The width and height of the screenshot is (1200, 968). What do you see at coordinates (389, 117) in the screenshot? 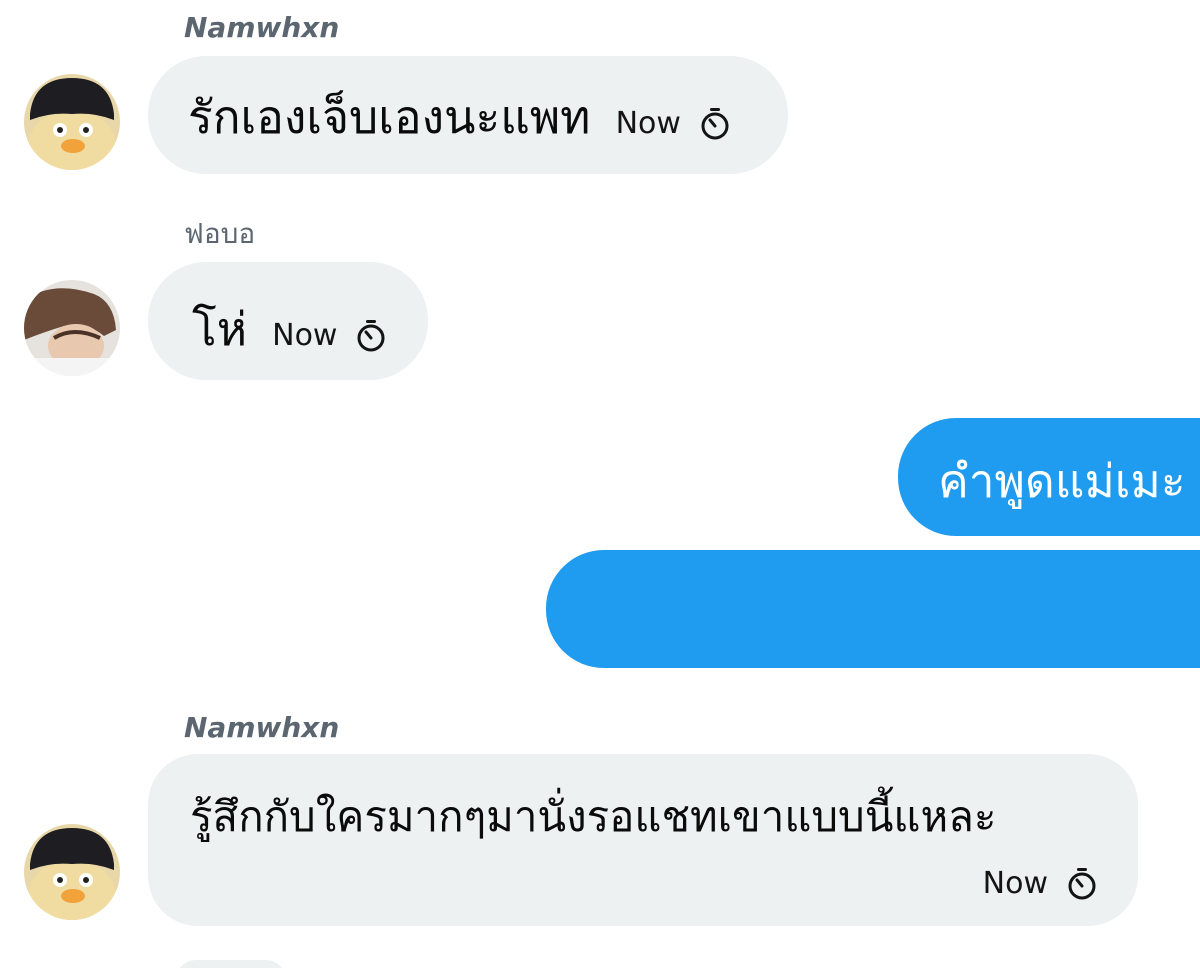
I see `message-text: รักเองเจ็บเองนะแพท` at bounding box center [389, 117].